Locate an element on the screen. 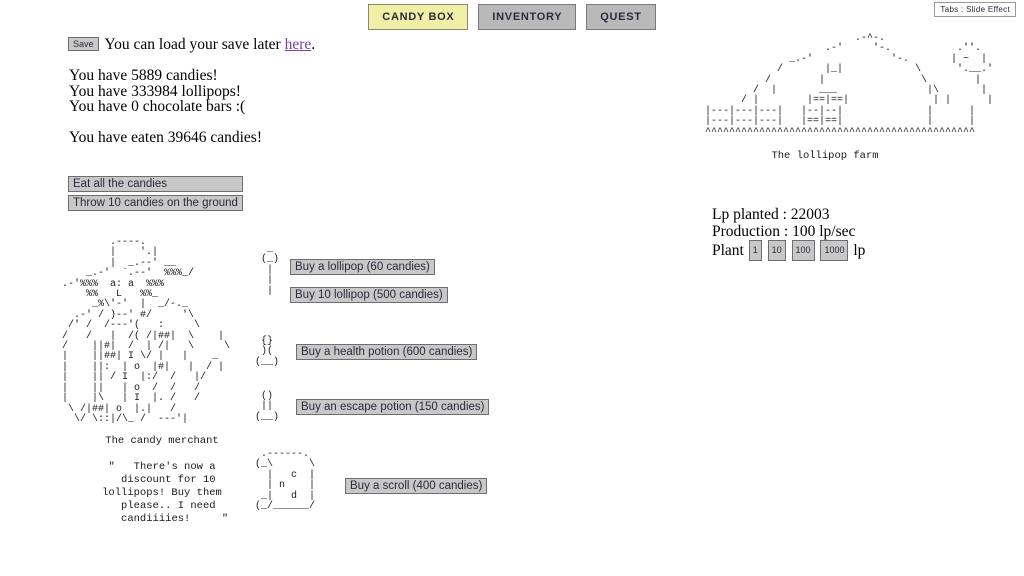 The image size is (1024, 576). lp-production-text: Production : 100 lp/sec is located at coordinates (784, 231).